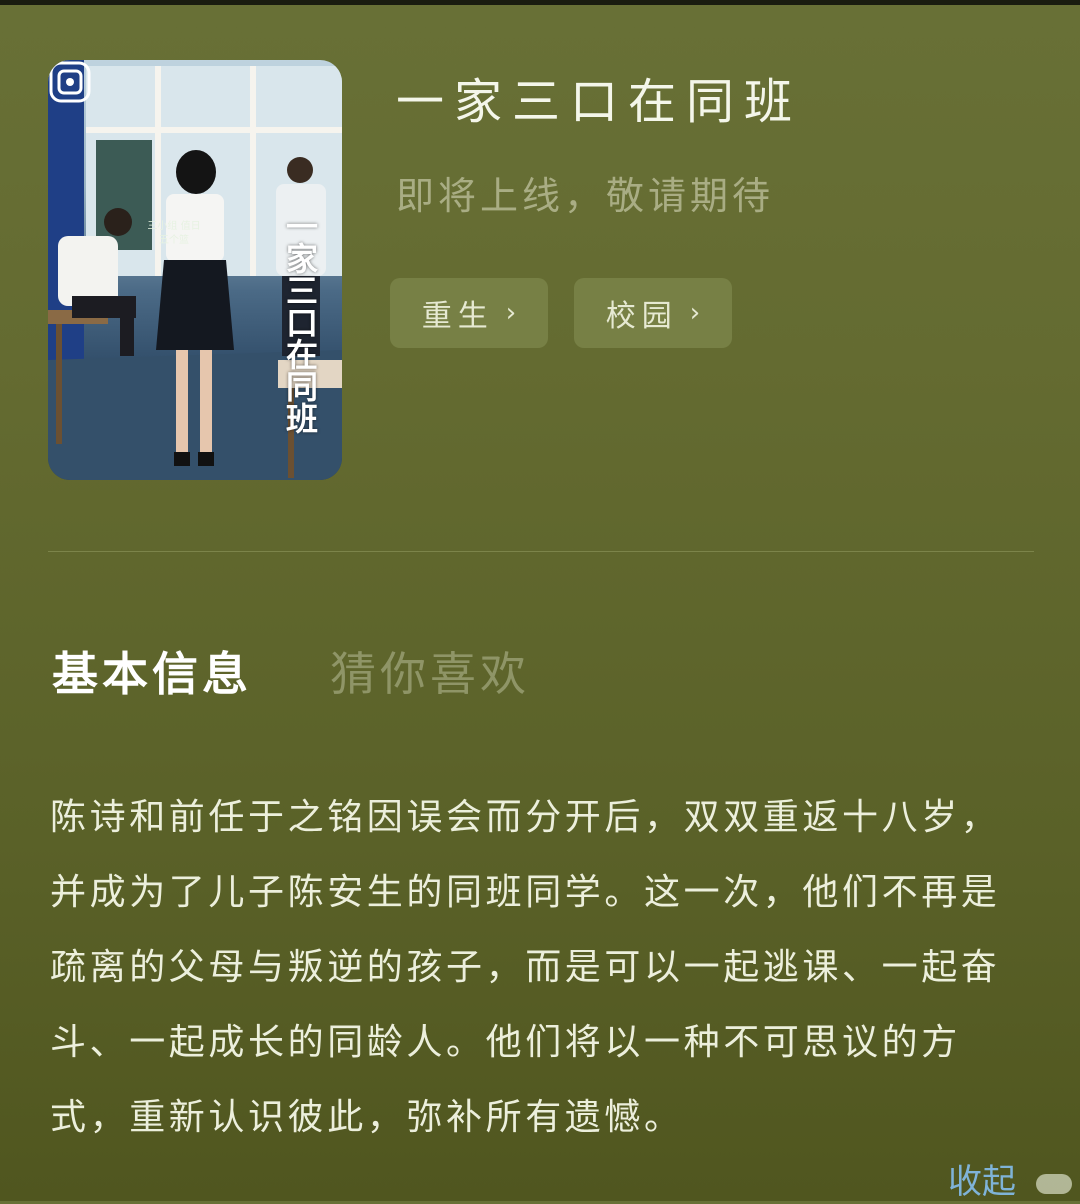 Image resolution: width=1080 pixels, height=1204 pixels. What do you see at coordinates (585, 196) in the screenshot?
I see `book-status-subtitle: 即将上线，敬请期待` at bounding box center [585, 196].